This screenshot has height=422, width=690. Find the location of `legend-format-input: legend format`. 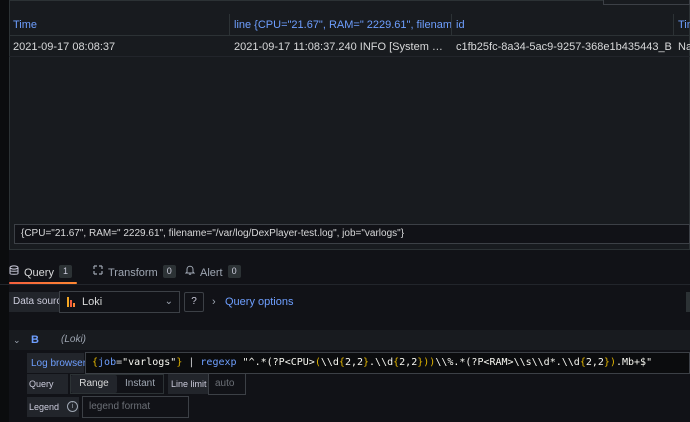

legend-format-input: legend format is located at coordinates (135, 407).